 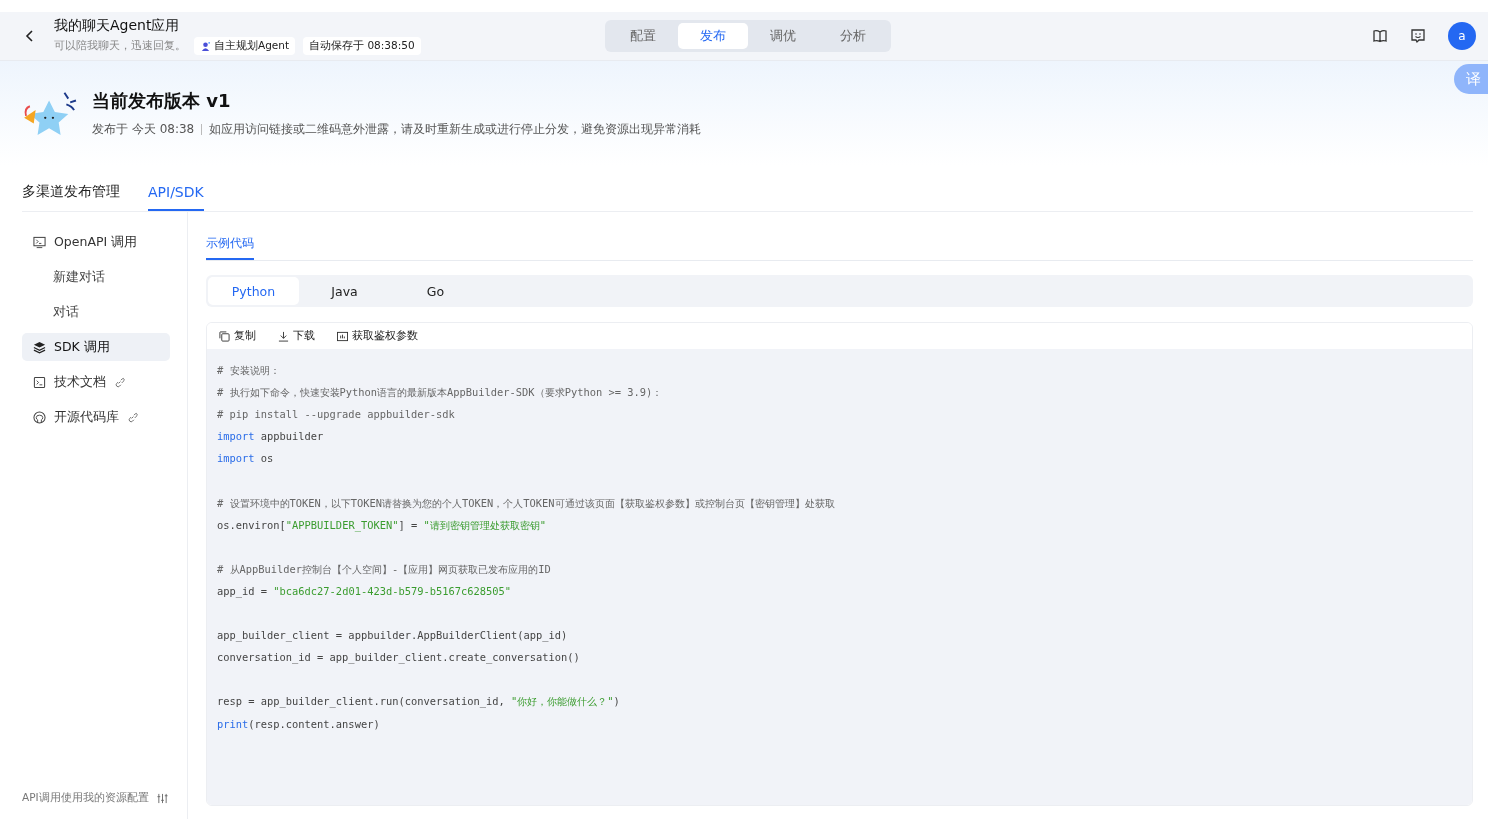 What do you see at coordinates (96, 242) in the screenshot?
I see `sidebar-item: OpenAPI 调用` at bounding box center [96, 242].